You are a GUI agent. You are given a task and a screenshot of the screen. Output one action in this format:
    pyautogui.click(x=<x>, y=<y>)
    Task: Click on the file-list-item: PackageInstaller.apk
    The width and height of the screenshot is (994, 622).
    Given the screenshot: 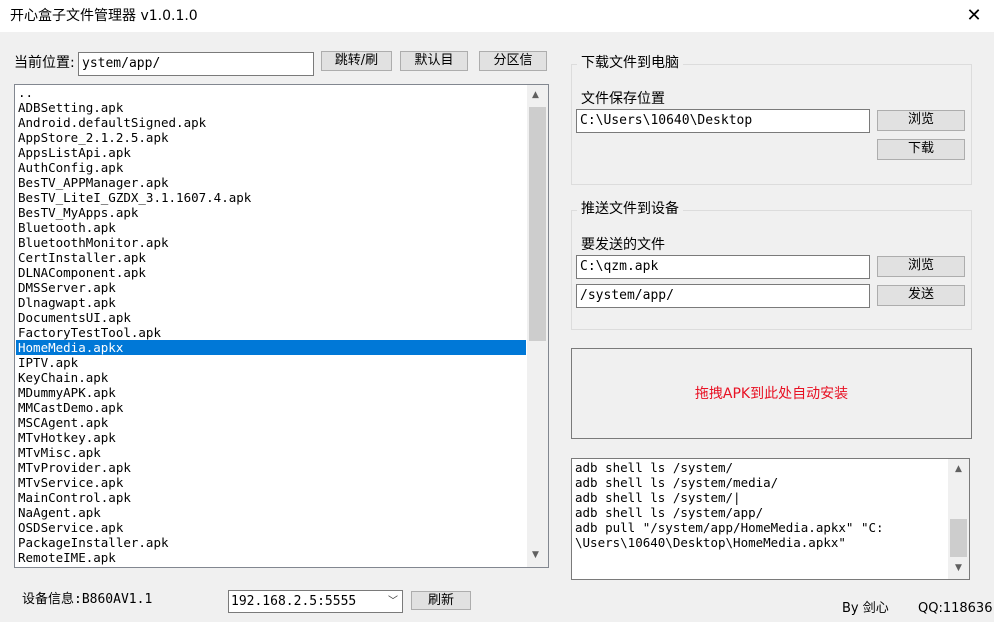 What is the action you would take?
    pyautogui.click(x=271, y=542)
    